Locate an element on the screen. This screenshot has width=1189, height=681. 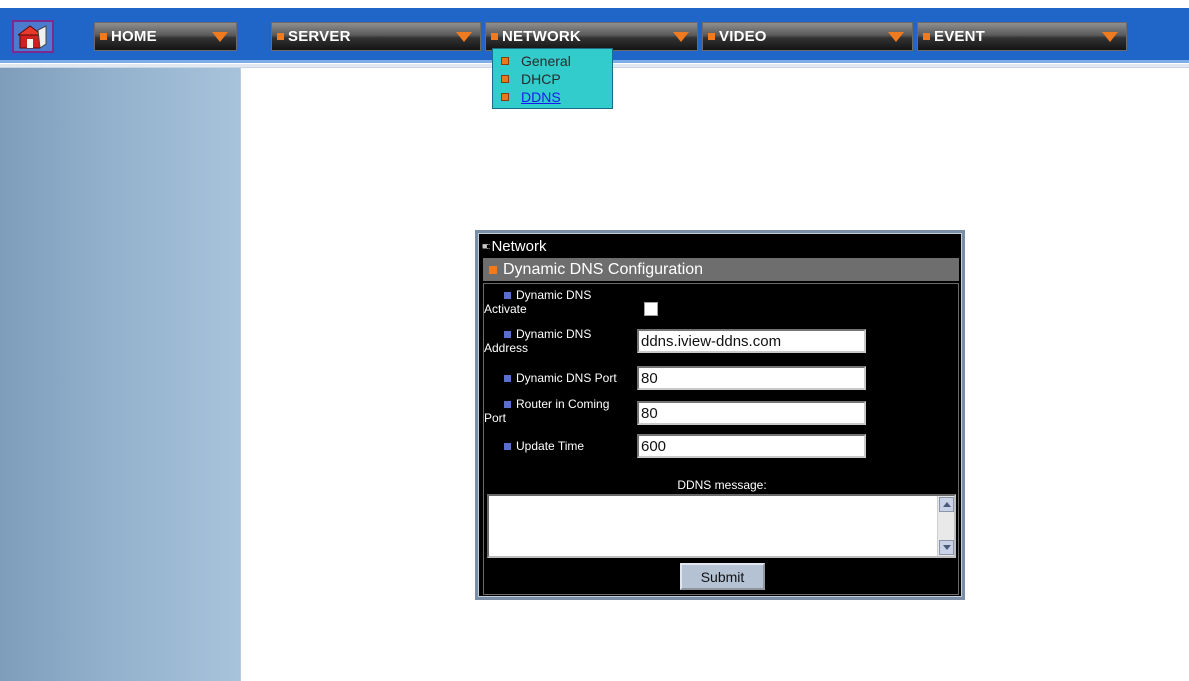
update-time-label-text: Update Time is located at coordinates (550, 446).